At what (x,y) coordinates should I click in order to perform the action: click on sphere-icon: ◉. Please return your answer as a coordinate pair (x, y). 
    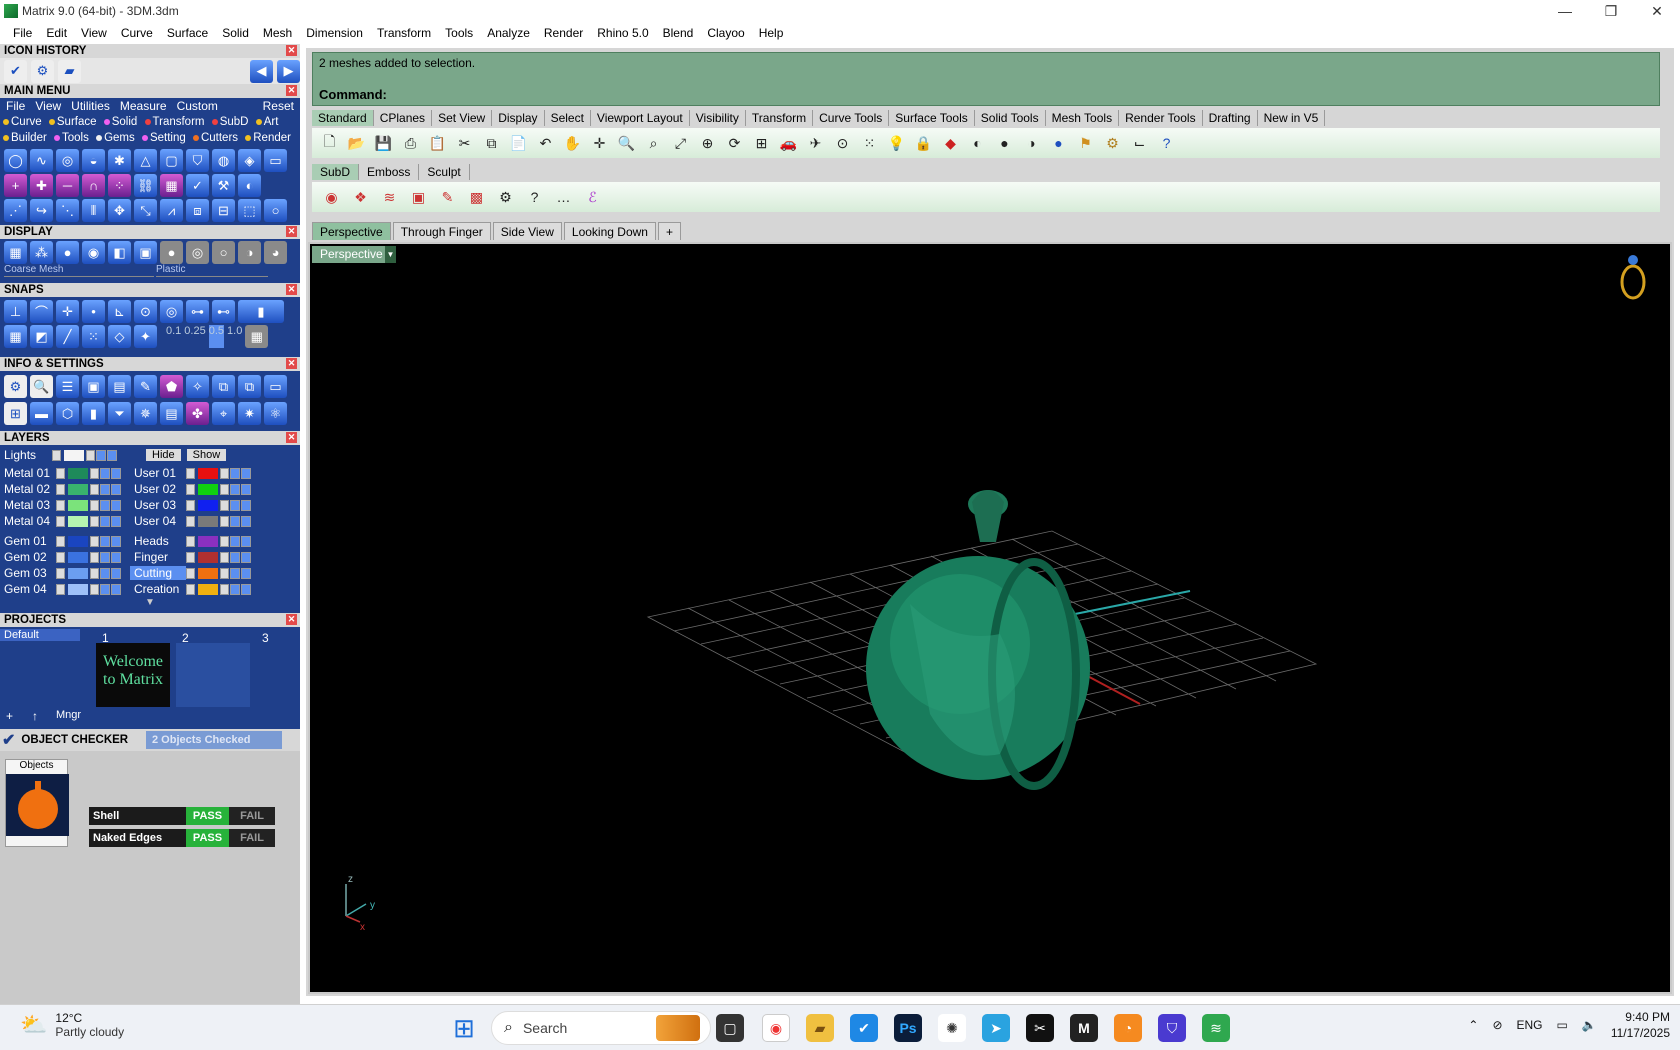
    Looking at the image, I should click on (93, 252).